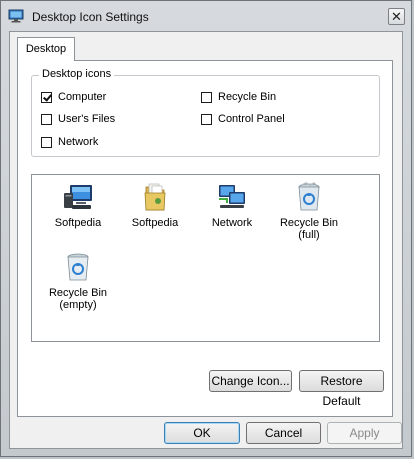 The height and width of the screenshot is (459, 414). I want to click on checkbox-recycle-bin: Recycle Bin, so click(238, 97).